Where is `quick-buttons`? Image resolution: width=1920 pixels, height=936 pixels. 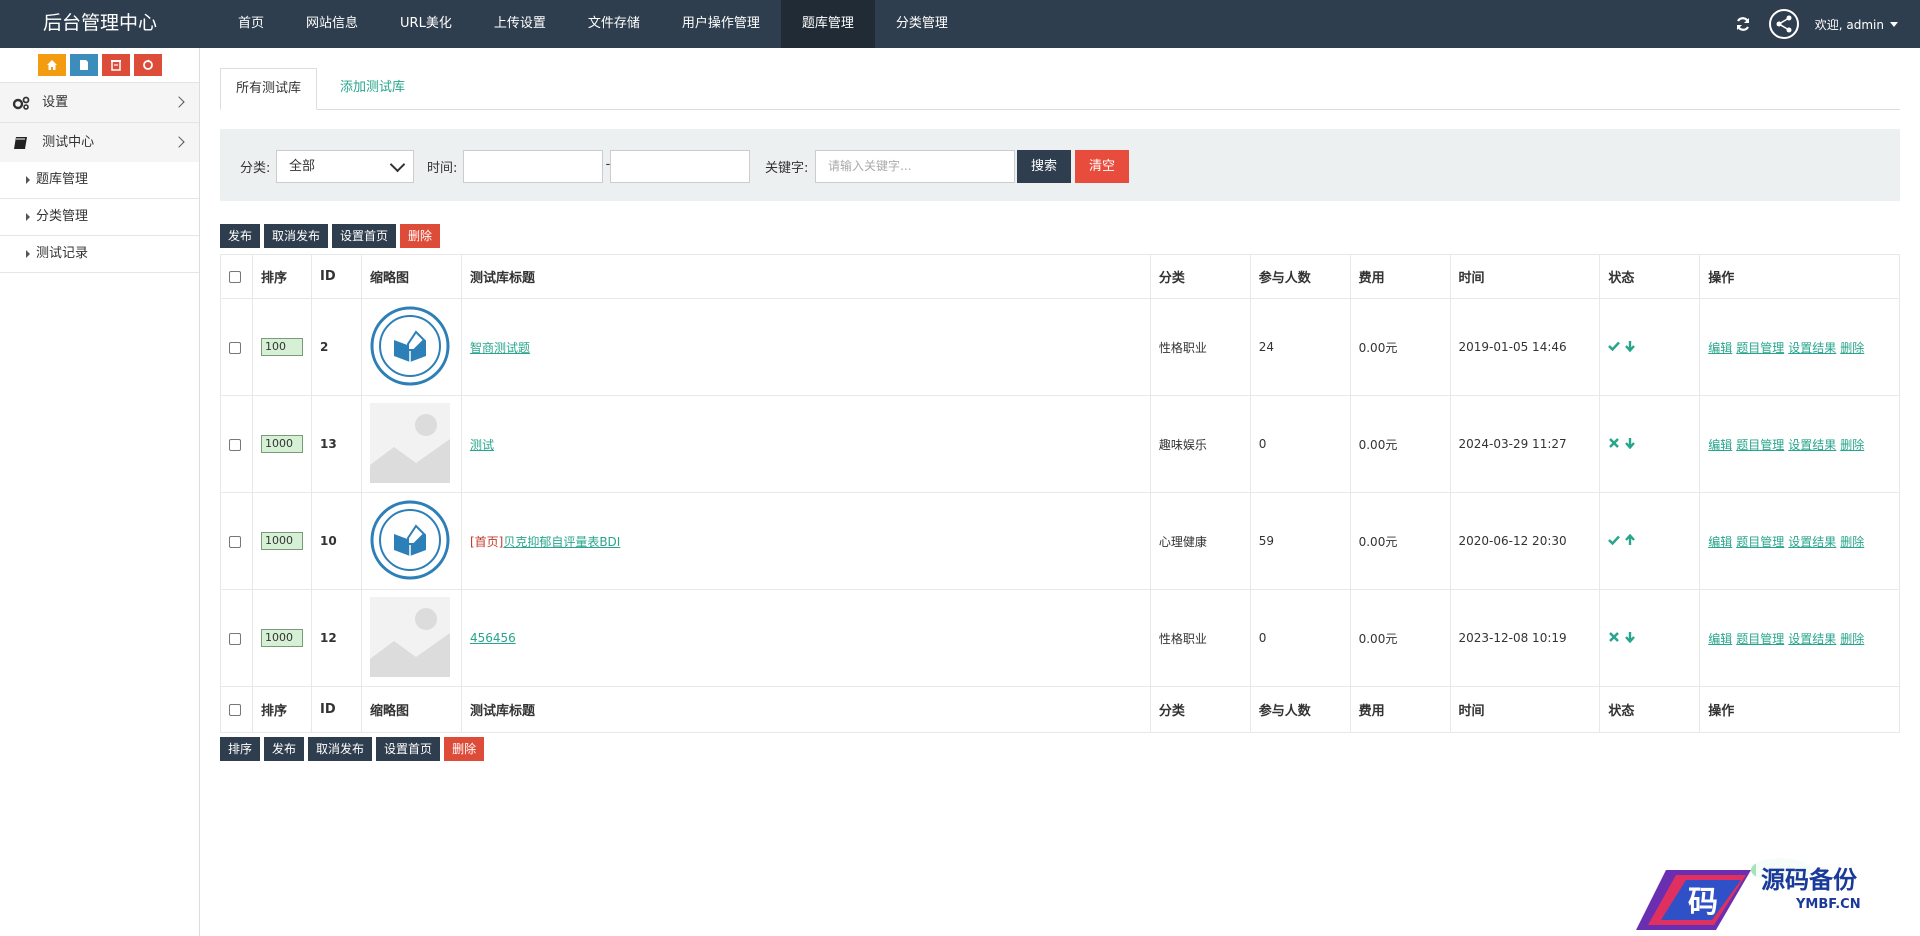
quick-buttons is located at coordinates (99, 65).